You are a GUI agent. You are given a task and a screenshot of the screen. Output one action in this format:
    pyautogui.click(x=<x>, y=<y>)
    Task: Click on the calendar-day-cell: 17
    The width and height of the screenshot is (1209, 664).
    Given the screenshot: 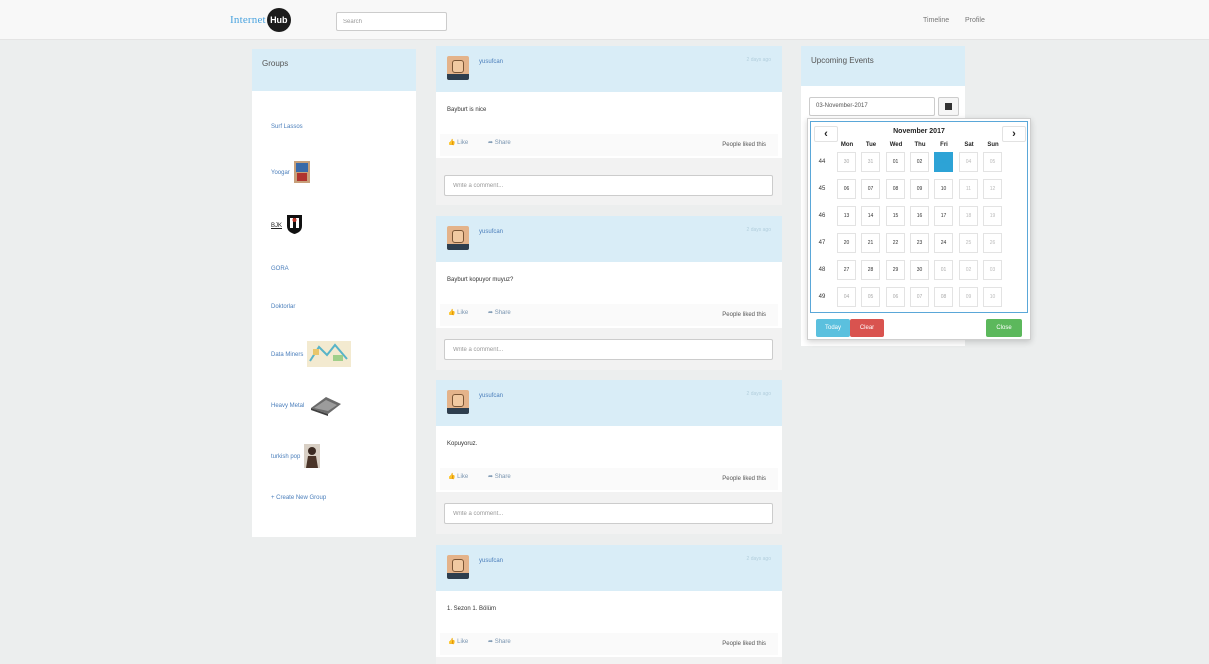 What is the action you would take?
    pyautogui.click(x=943, y=216)
    